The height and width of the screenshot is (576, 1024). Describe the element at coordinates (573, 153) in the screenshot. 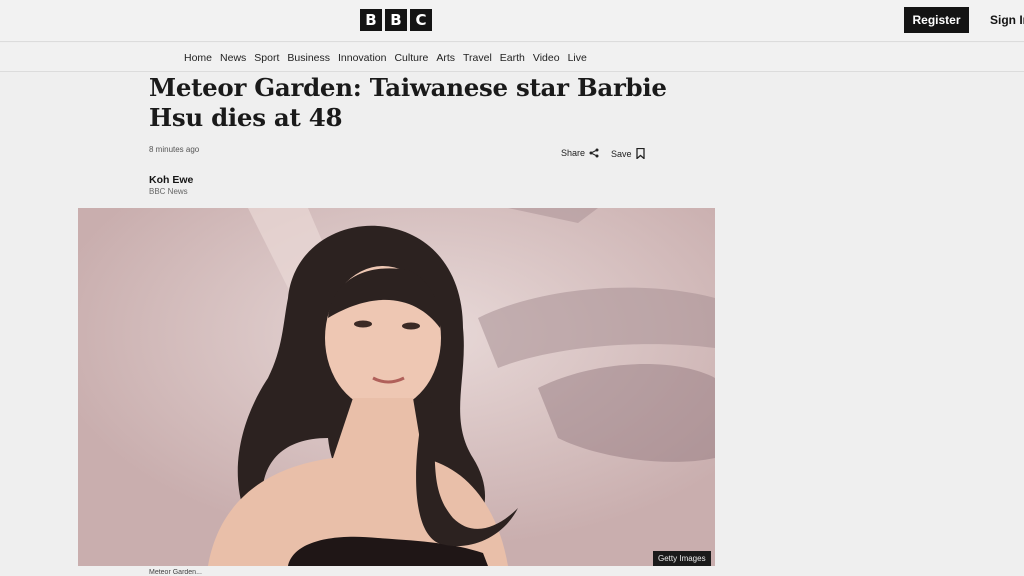

I see `share-label: Share` at that location.